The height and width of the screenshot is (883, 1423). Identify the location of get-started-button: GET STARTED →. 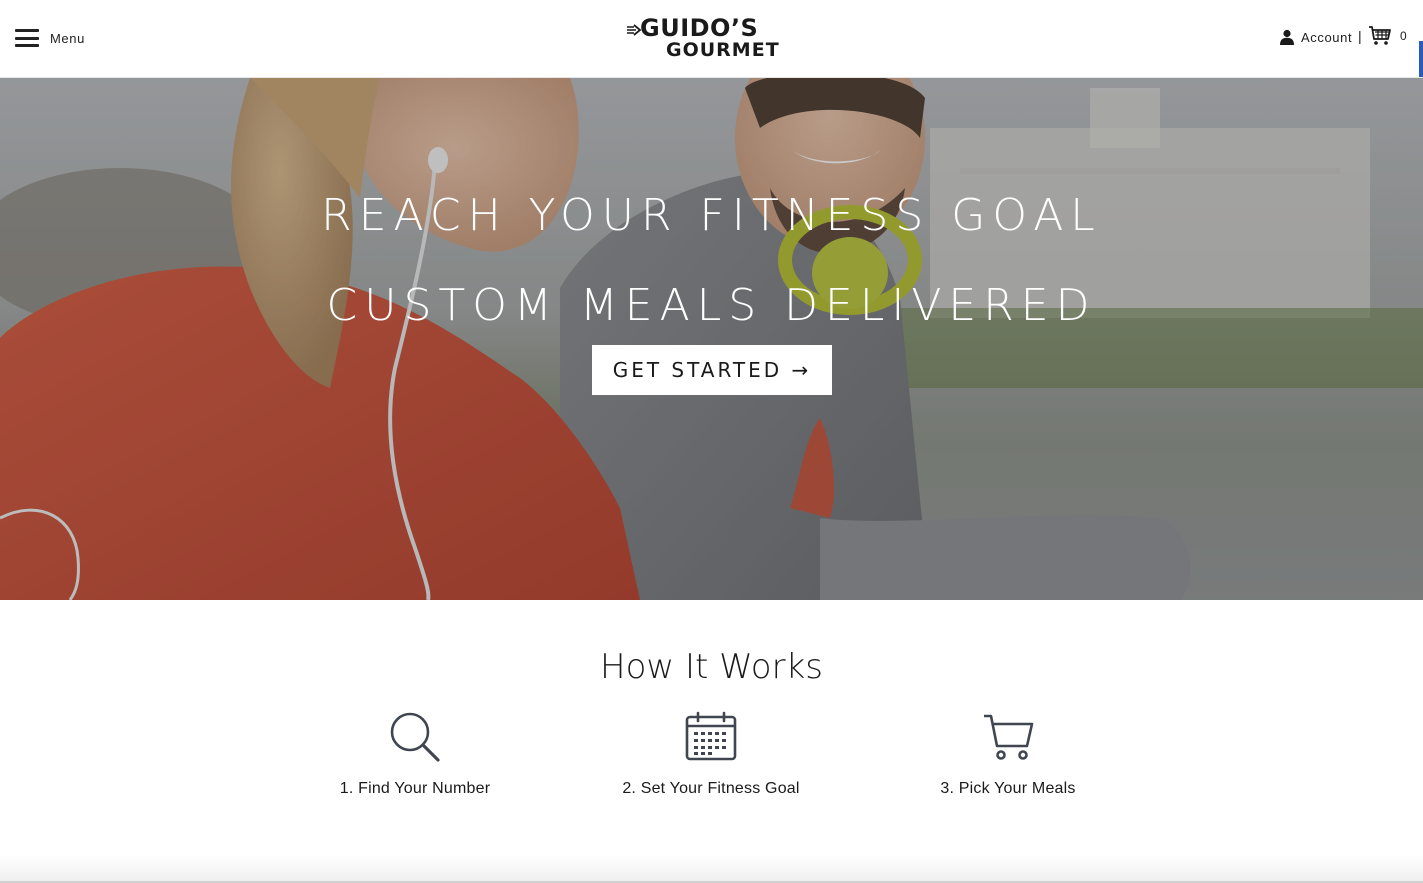
(712, 370).